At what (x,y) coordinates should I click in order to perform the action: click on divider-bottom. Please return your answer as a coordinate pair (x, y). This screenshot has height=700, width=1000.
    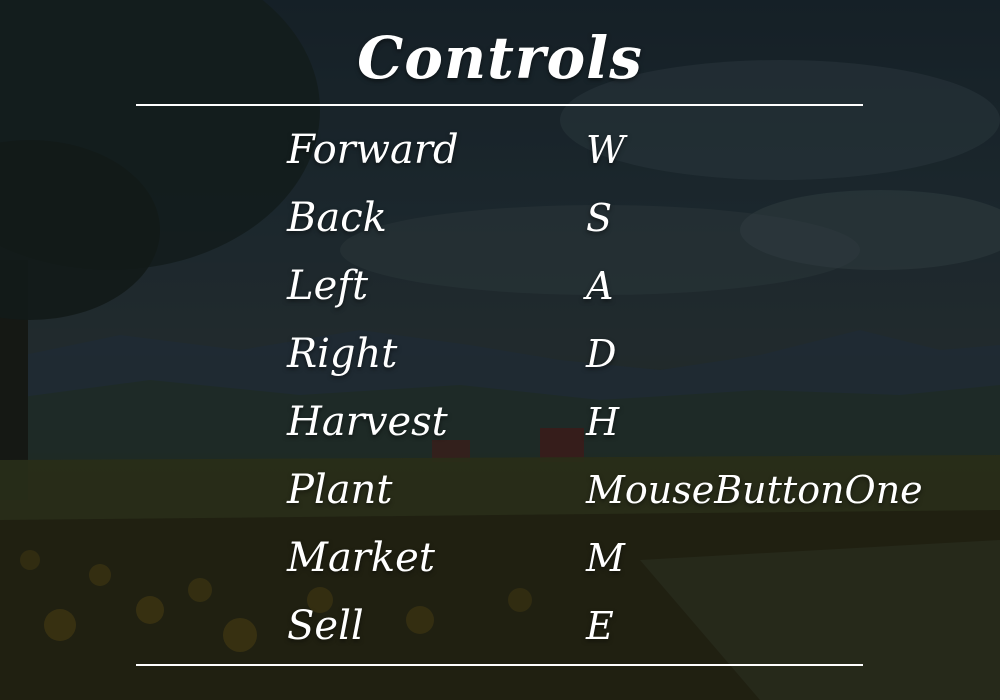
    Looking at the image, I should click on (499, 665).